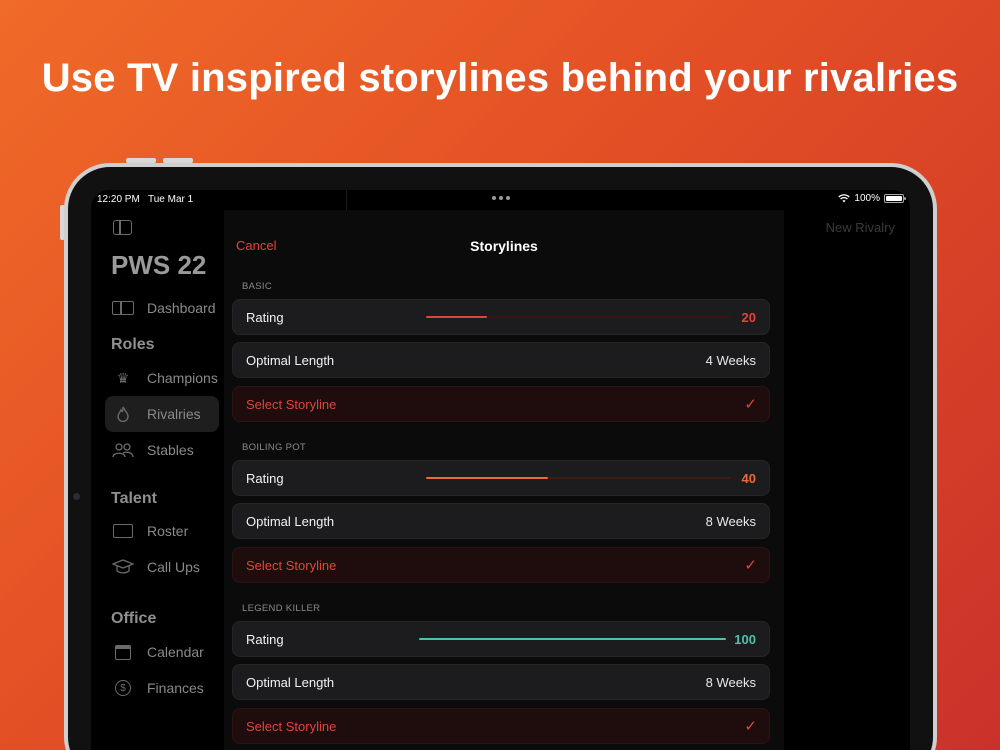  What do you see at coordinates (745, 639) in the screenshot?
I see `rating-value: 100` at bounding box center [745, 639].